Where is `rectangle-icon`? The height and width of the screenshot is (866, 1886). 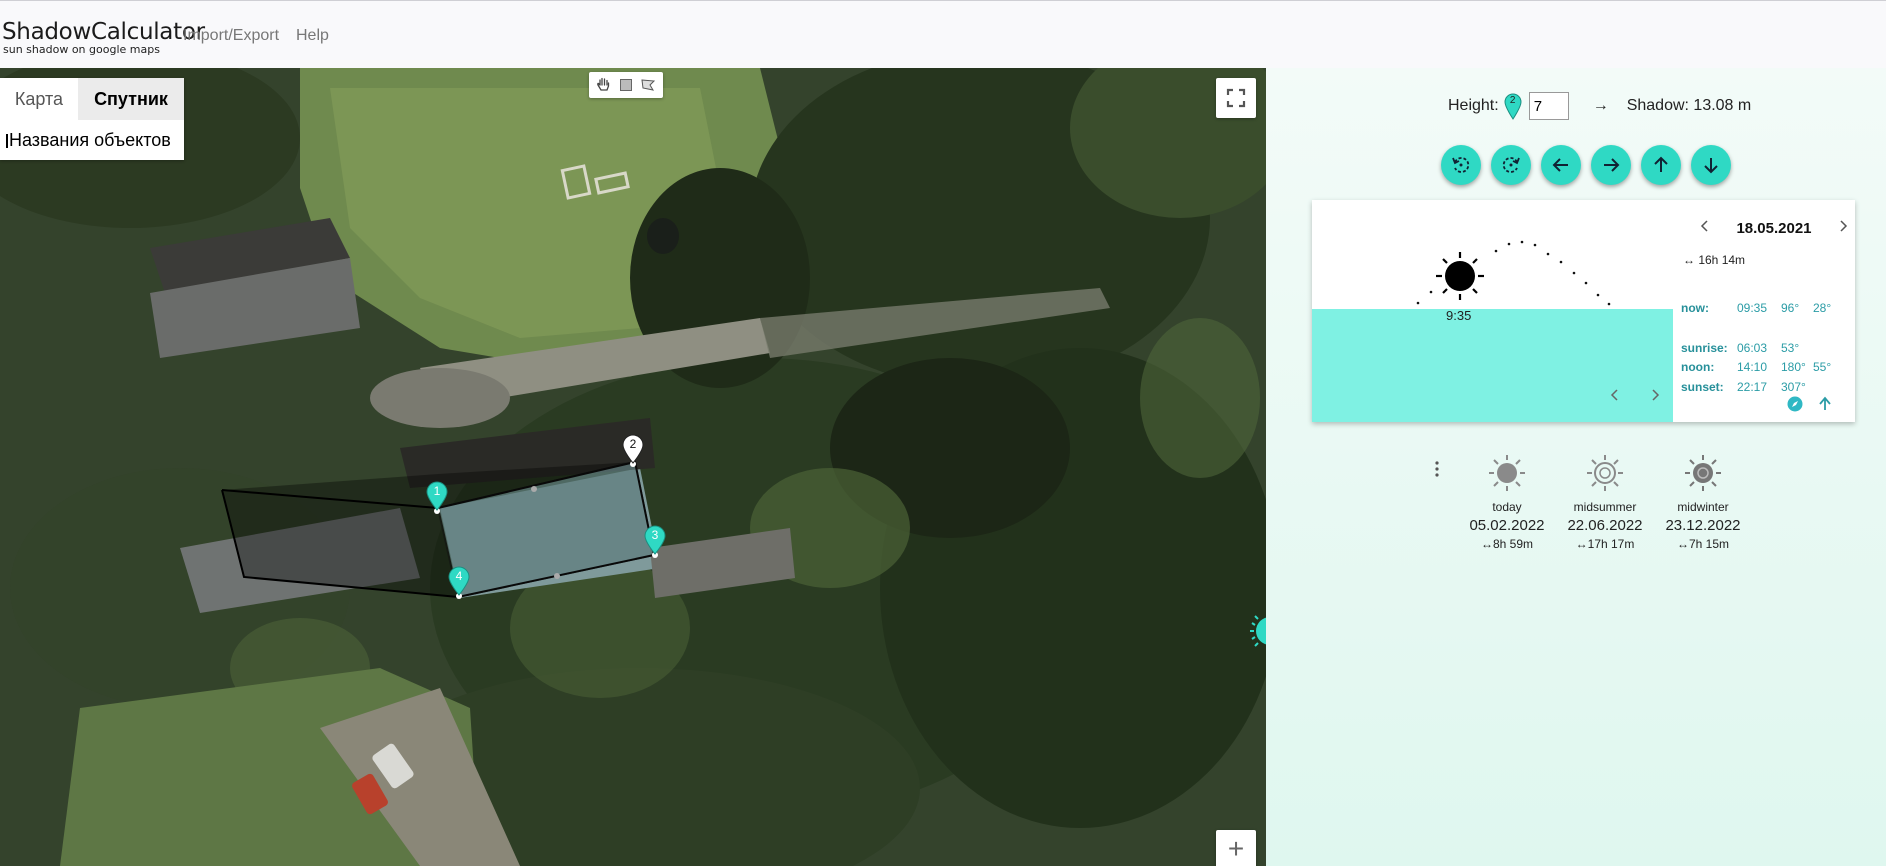
rectangle-icon is located at coordinates (626, 85).